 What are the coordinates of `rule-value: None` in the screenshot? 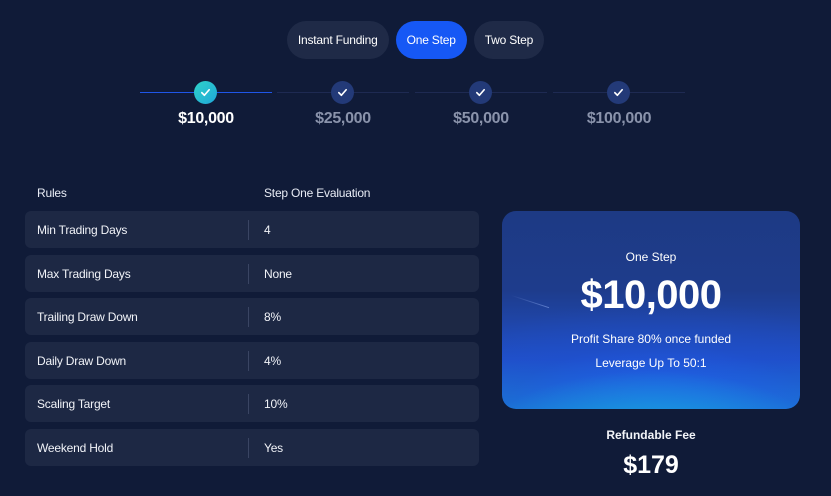 It's located at (278, 273).